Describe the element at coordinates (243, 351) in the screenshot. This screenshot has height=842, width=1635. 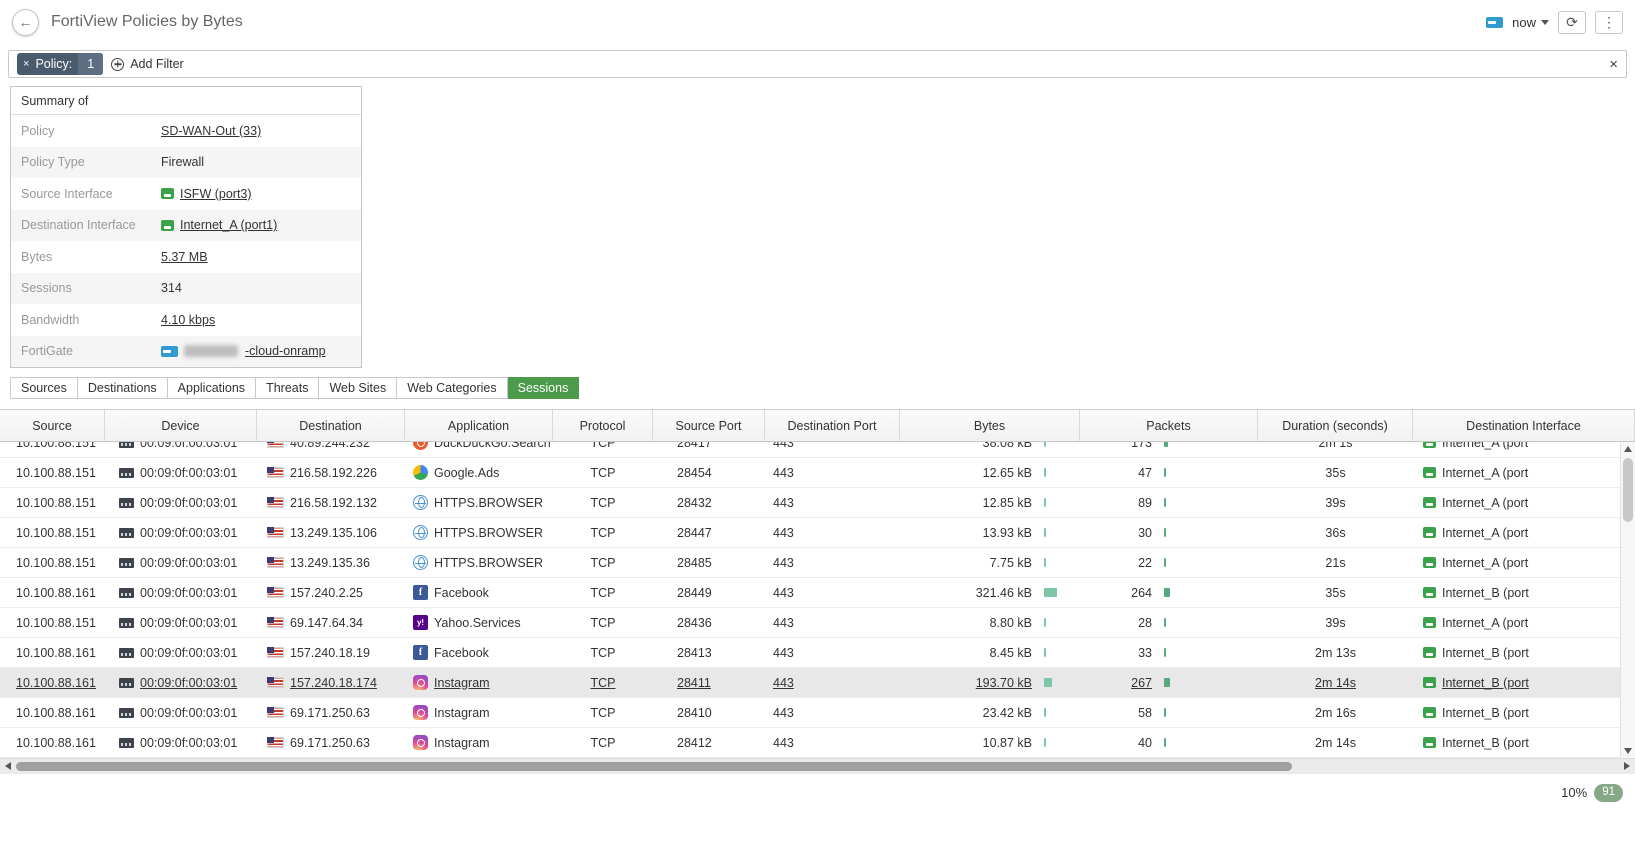
I see `summary-value: -cloud-onramp` at that location.